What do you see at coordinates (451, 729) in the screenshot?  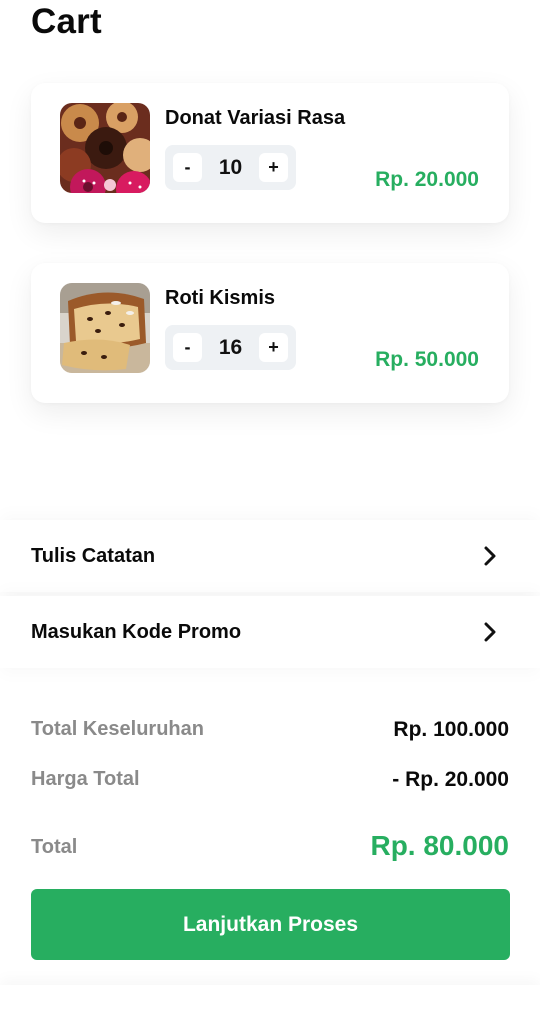 I see `grand-total-value: Rp. 100.000` at bounding box center [451, 729].